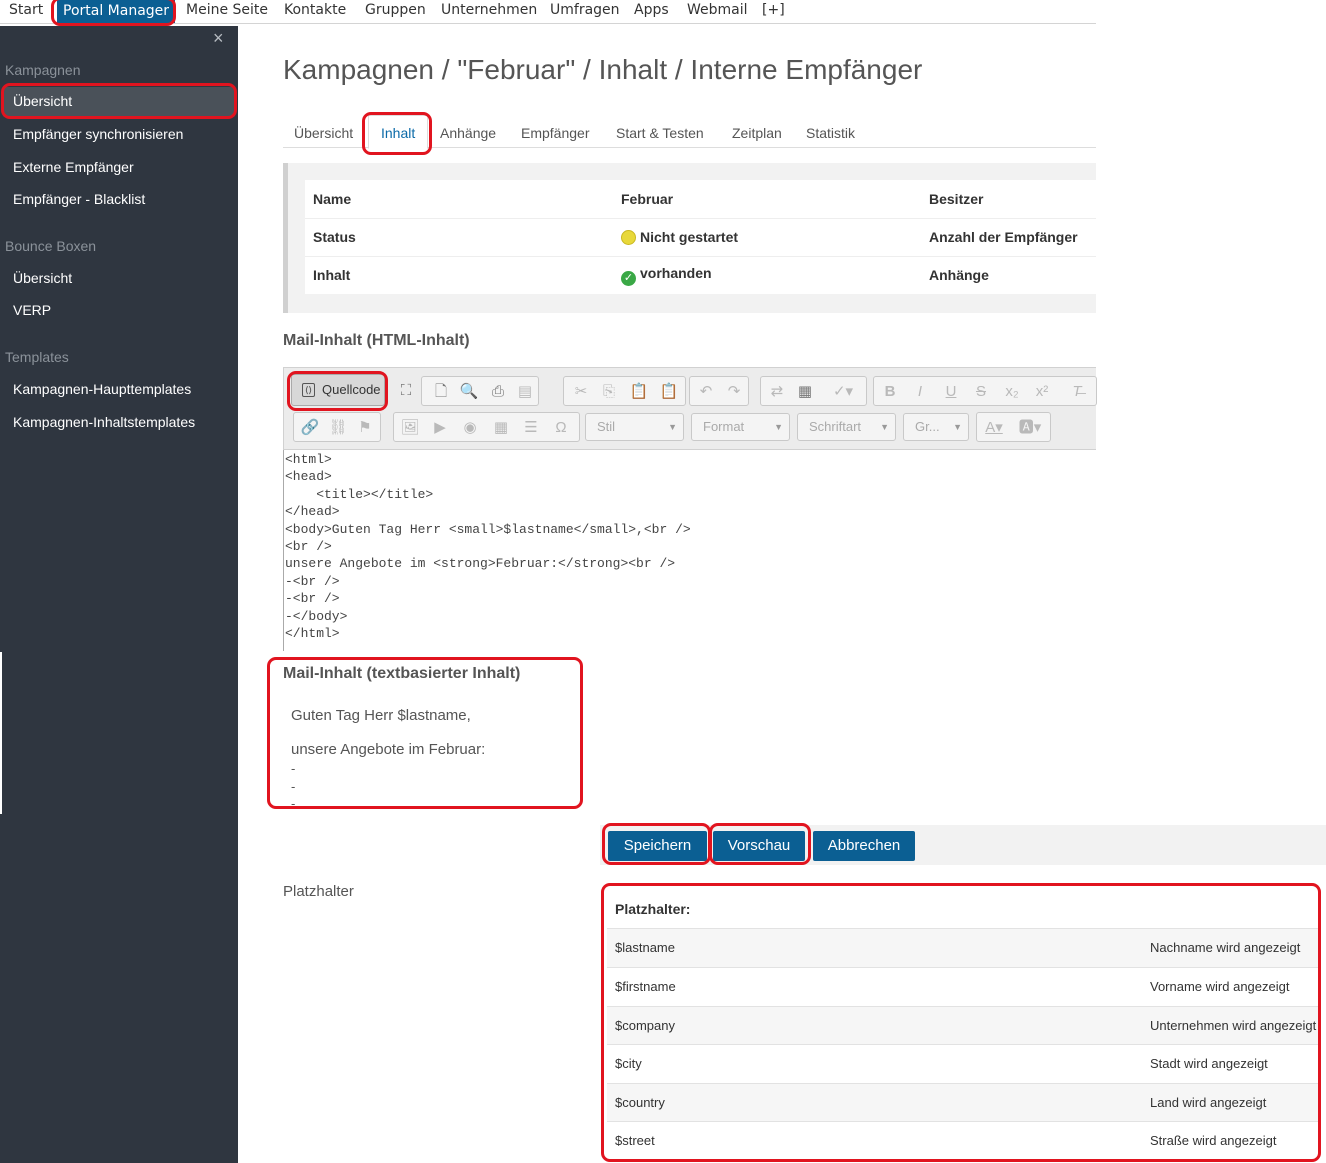  I want to click on tab-inhalt: Inhalt, so click(398, 133).